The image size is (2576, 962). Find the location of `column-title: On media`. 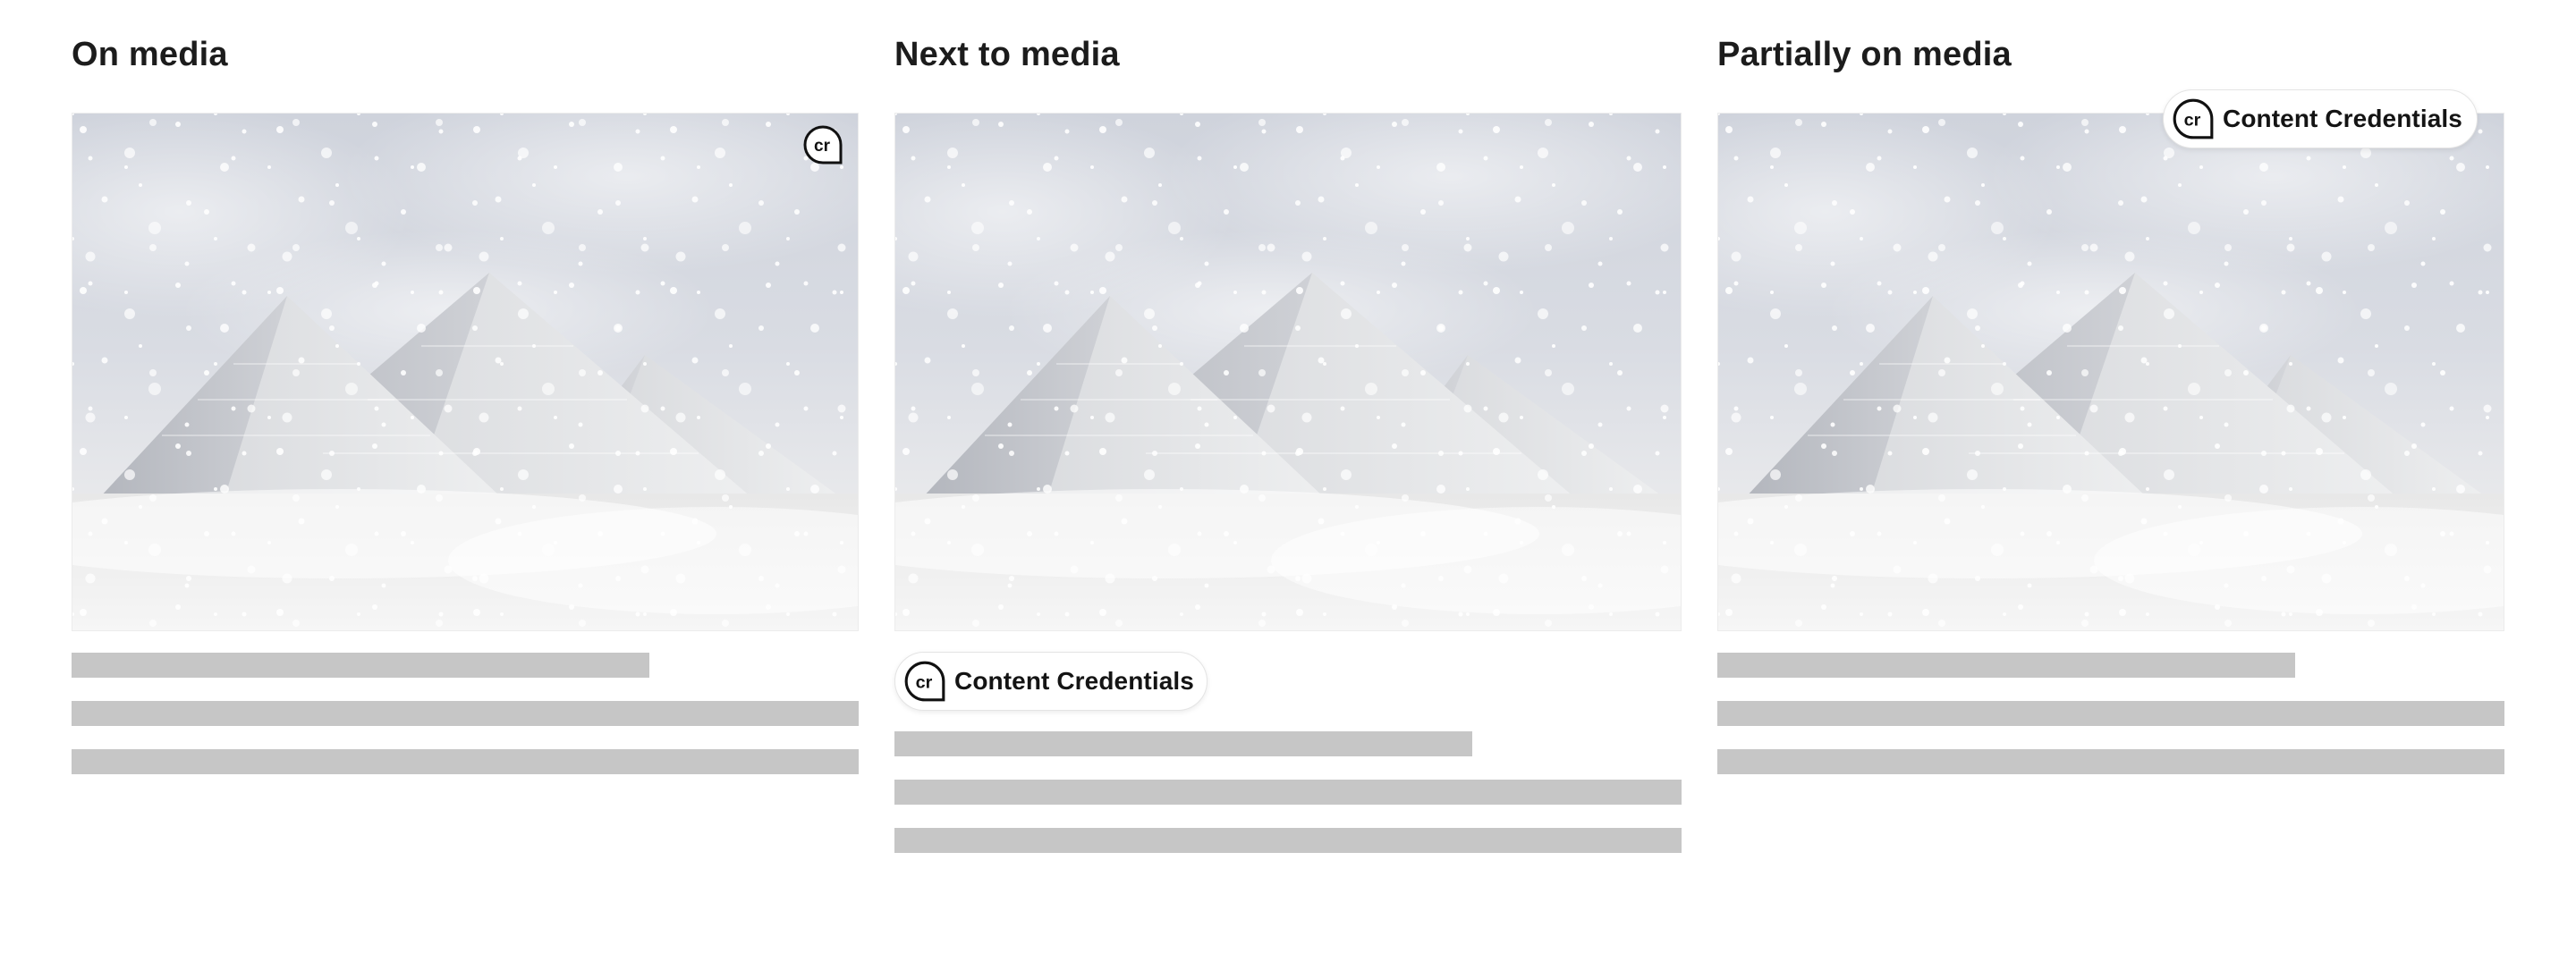

column-title: On media is located at coordinates (150, 54).